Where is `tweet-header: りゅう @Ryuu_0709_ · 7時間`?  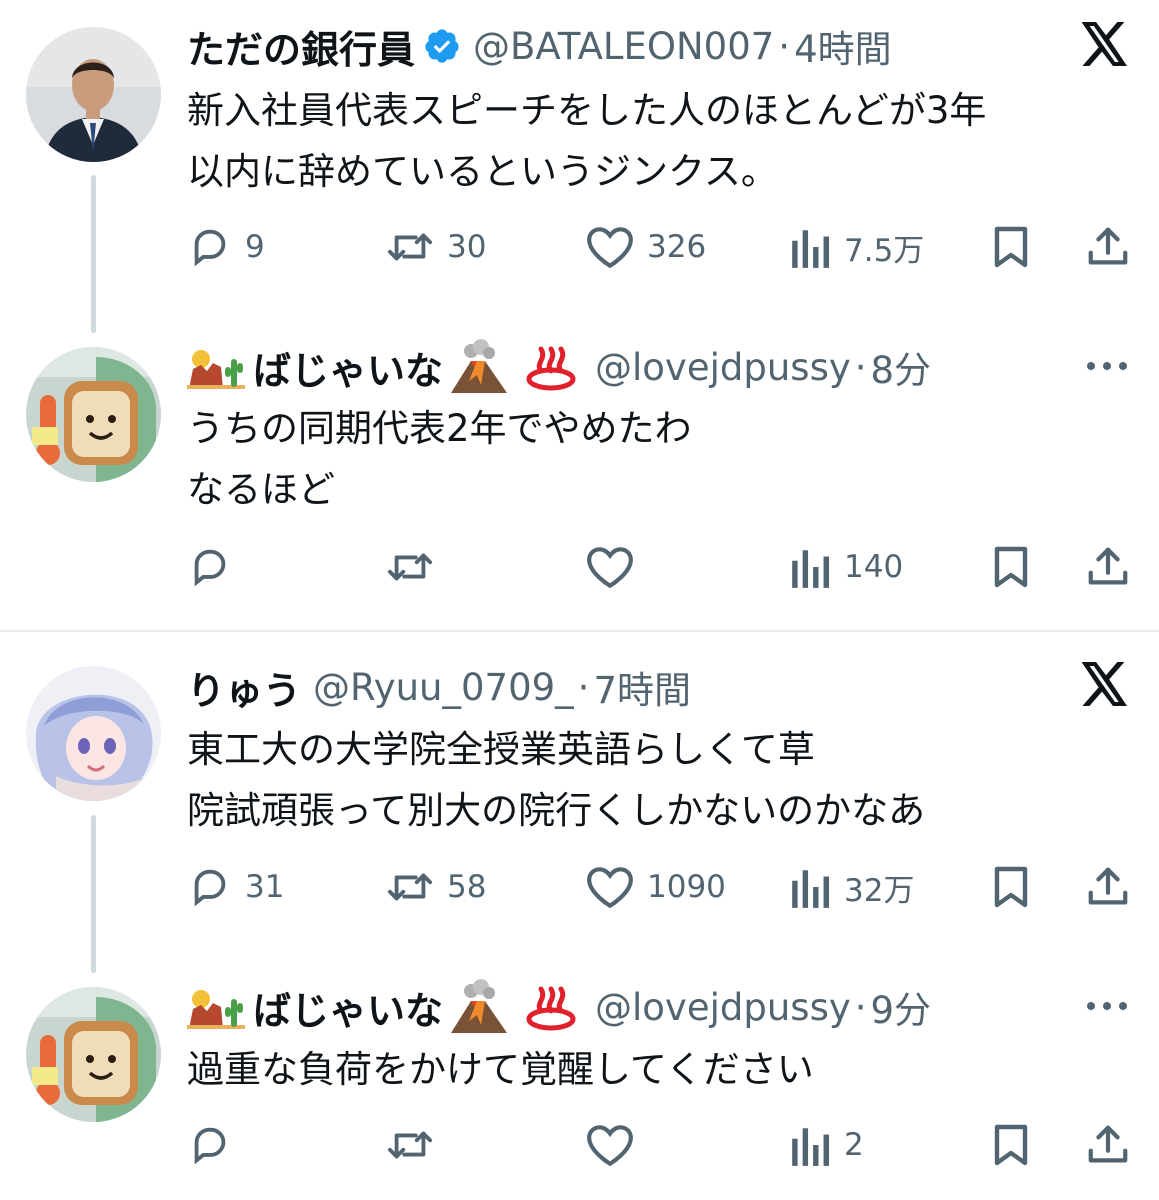 tweet-header: りゅう @Ryuu_0709_ · 7時間 is located at coordinates (439, 687).